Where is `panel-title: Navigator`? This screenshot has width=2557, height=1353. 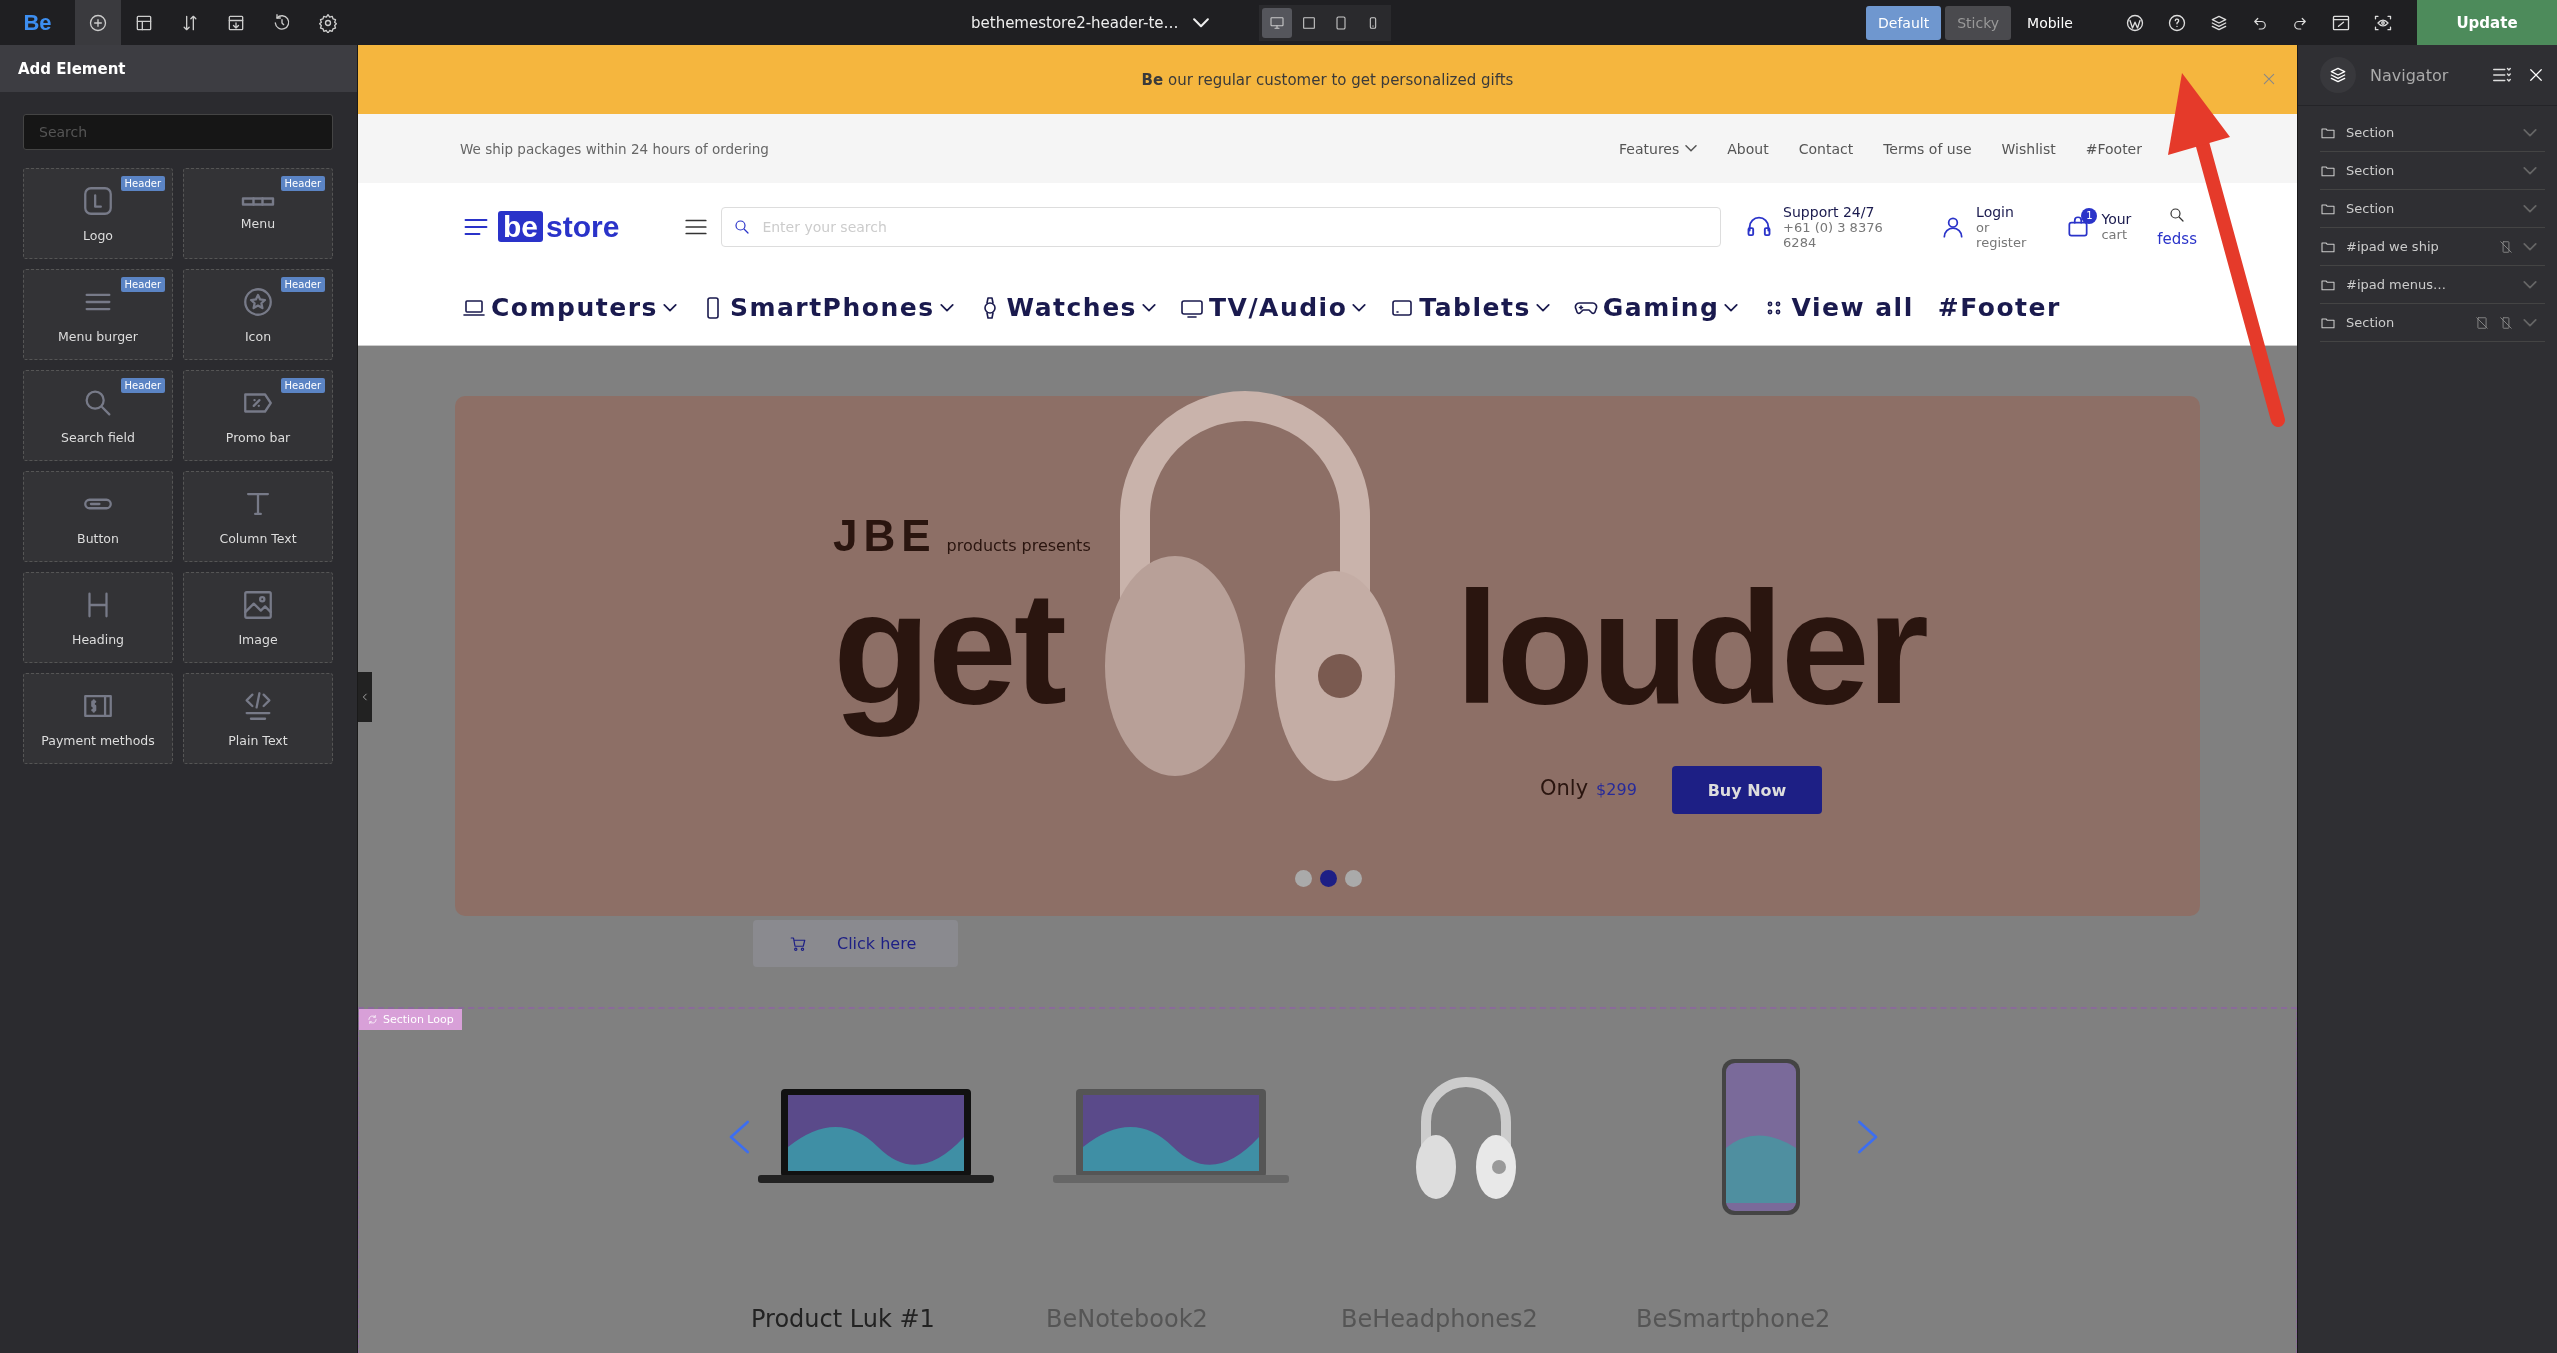
panel-title: Navigator is located at coordinates (2410, 75).